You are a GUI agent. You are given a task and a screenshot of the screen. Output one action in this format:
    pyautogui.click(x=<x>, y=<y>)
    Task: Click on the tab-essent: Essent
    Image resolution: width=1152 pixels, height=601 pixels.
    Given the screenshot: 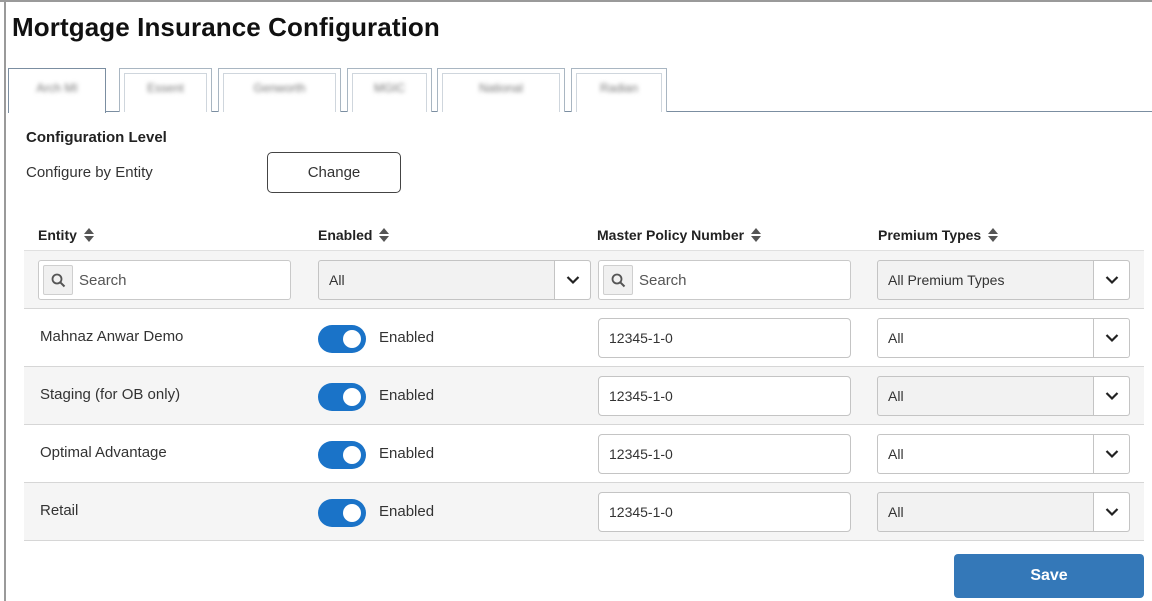 What is the action you would take?
    pyautogui.click(x=165, y=90)
    